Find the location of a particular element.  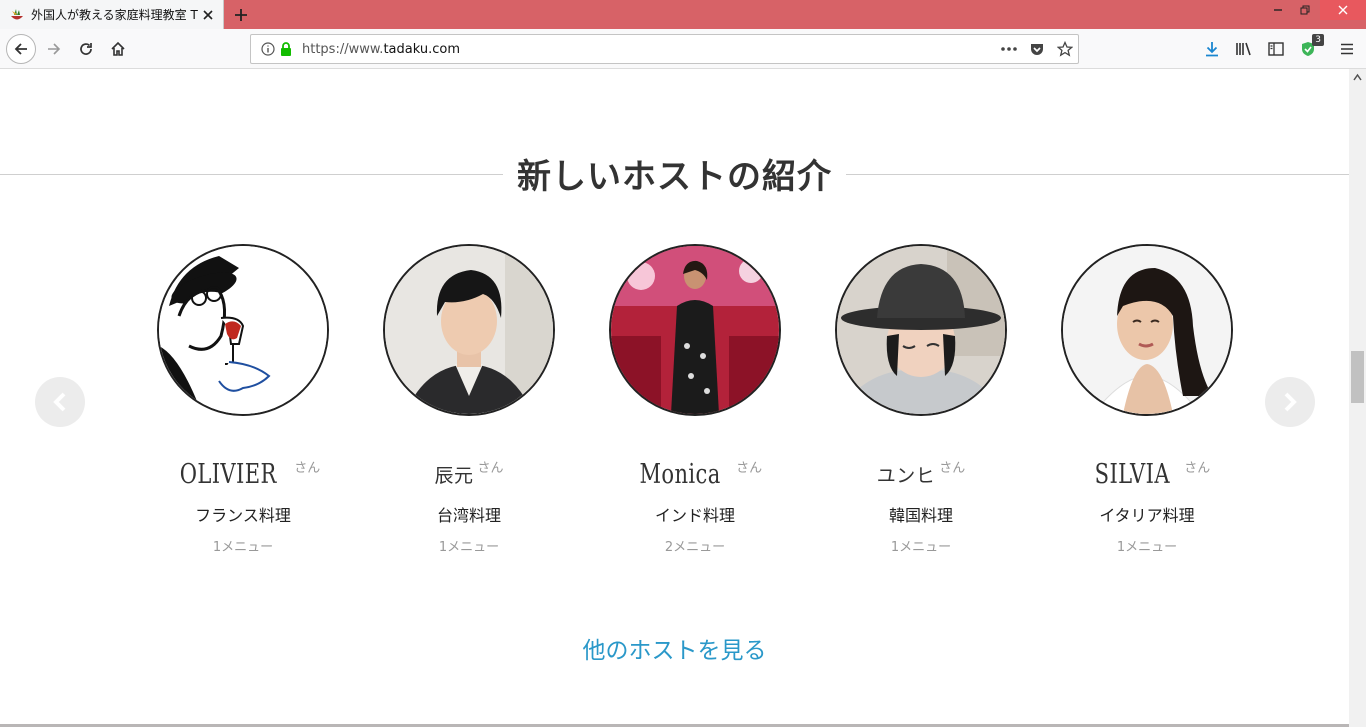

chevron-right-icon is located at coordinates (1290, 402).